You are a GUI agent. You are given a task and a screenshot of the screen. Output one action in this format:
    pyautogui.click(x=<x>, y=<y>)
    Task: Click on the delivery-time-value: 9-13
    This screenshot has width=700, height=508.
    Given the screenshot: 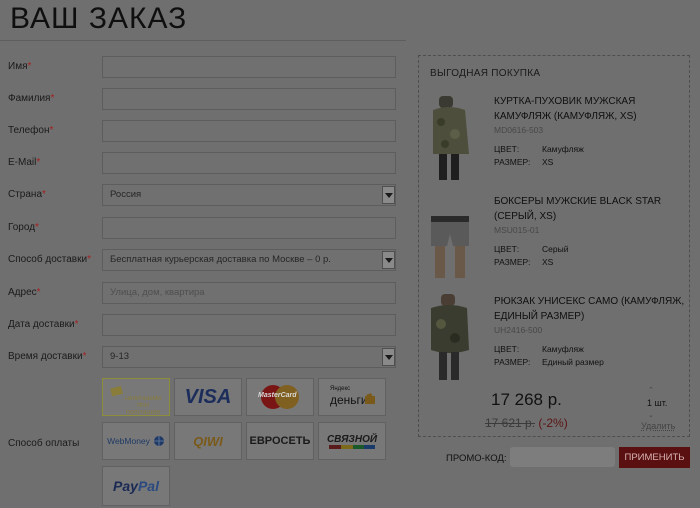 What is the action you would take?
    pyautogui.click(x=120, y=356)
    